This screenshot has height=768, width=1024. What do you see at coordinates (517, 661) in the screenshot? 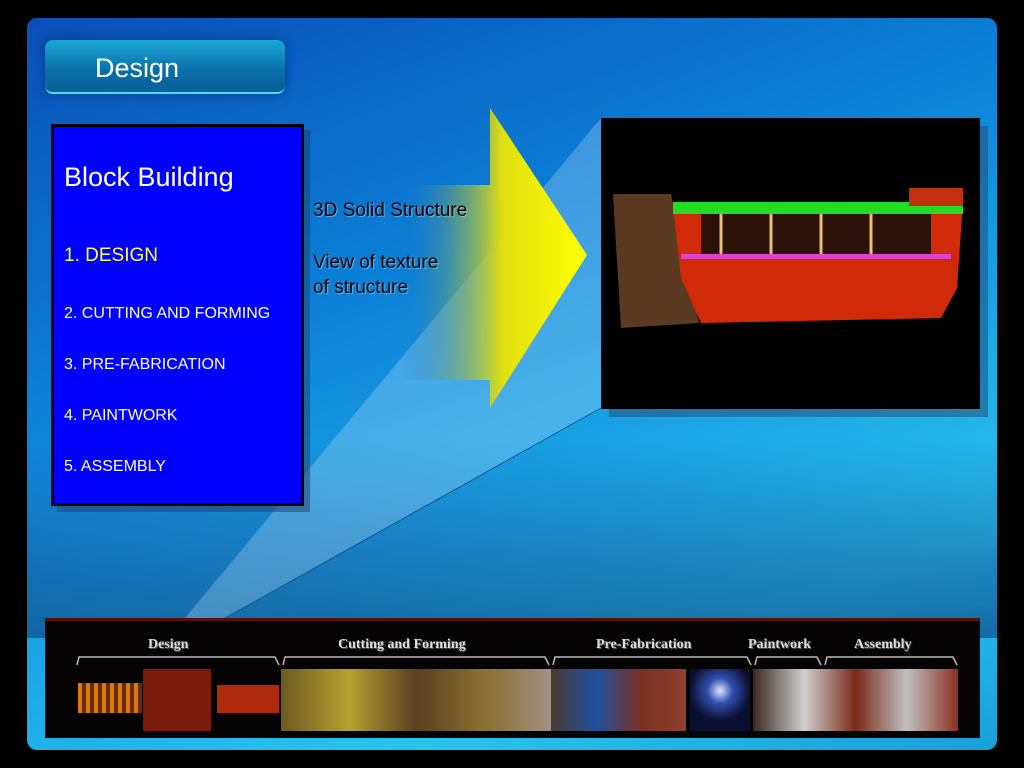
I see `stage-brackets` at bounding box center [517, 661].